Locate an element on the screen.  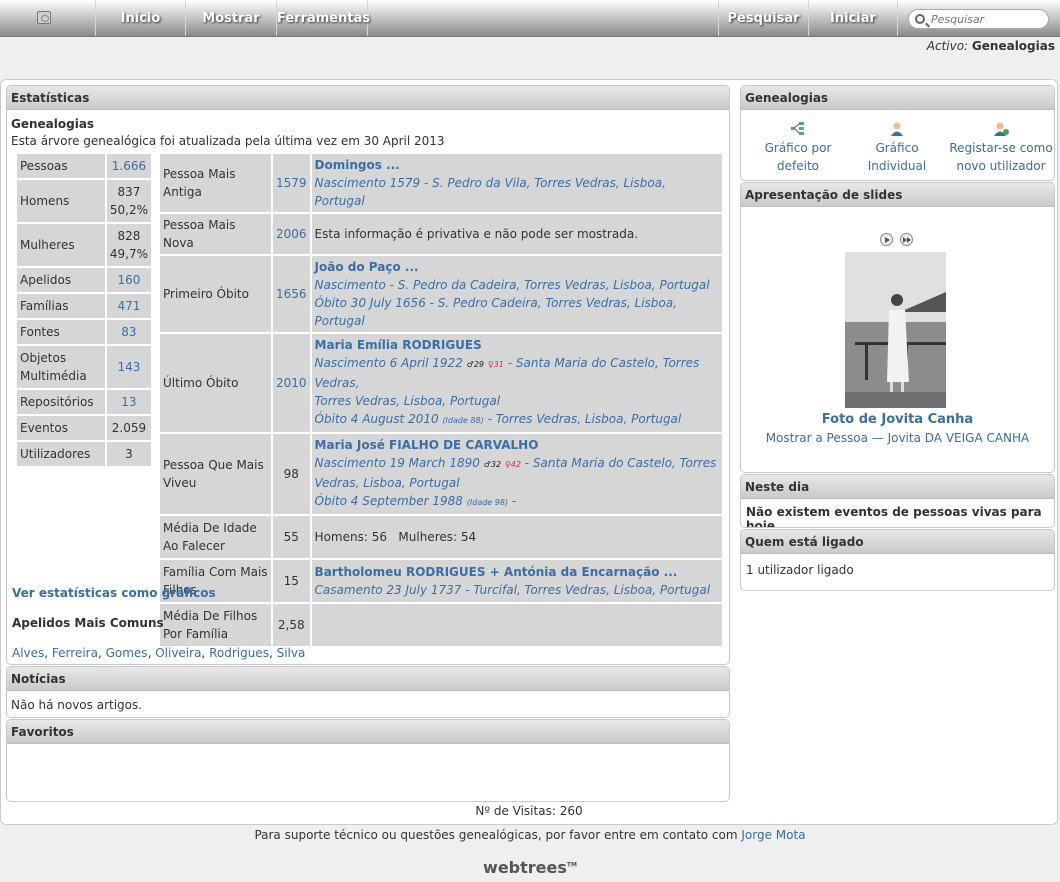
record-value: 2010 is located at coordinates (291, 383).